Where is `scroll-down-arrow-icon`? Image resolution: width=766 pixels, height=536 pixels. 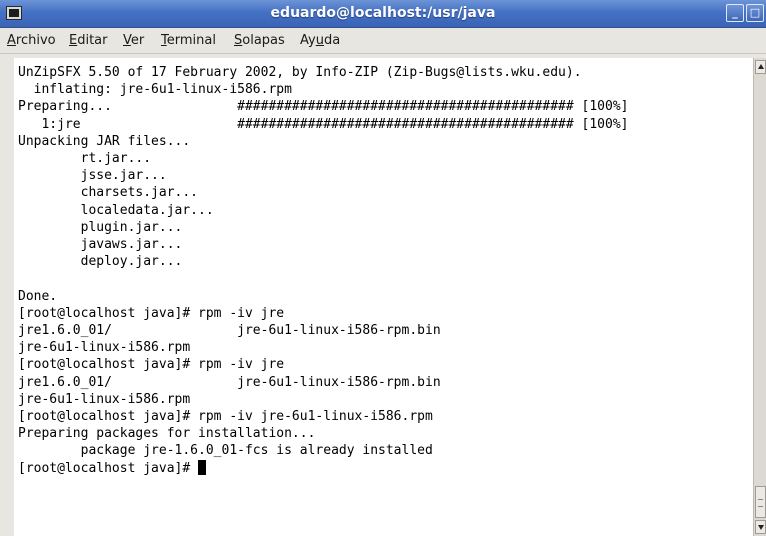
scroll-down-arrow-icon is located at coordinates (760, 527).